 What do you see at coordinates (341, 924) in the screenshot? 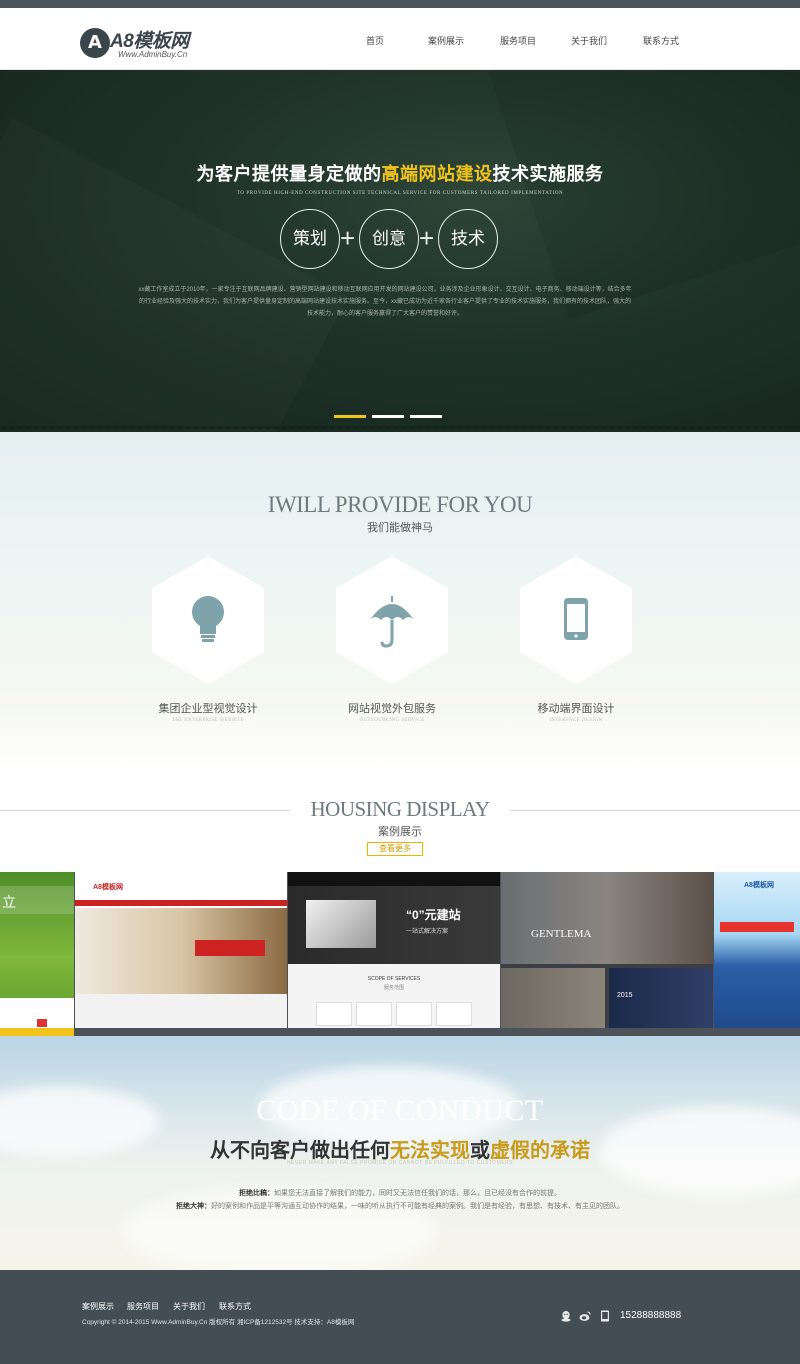
I see `thumb-device` at bounding box center [341, 924].